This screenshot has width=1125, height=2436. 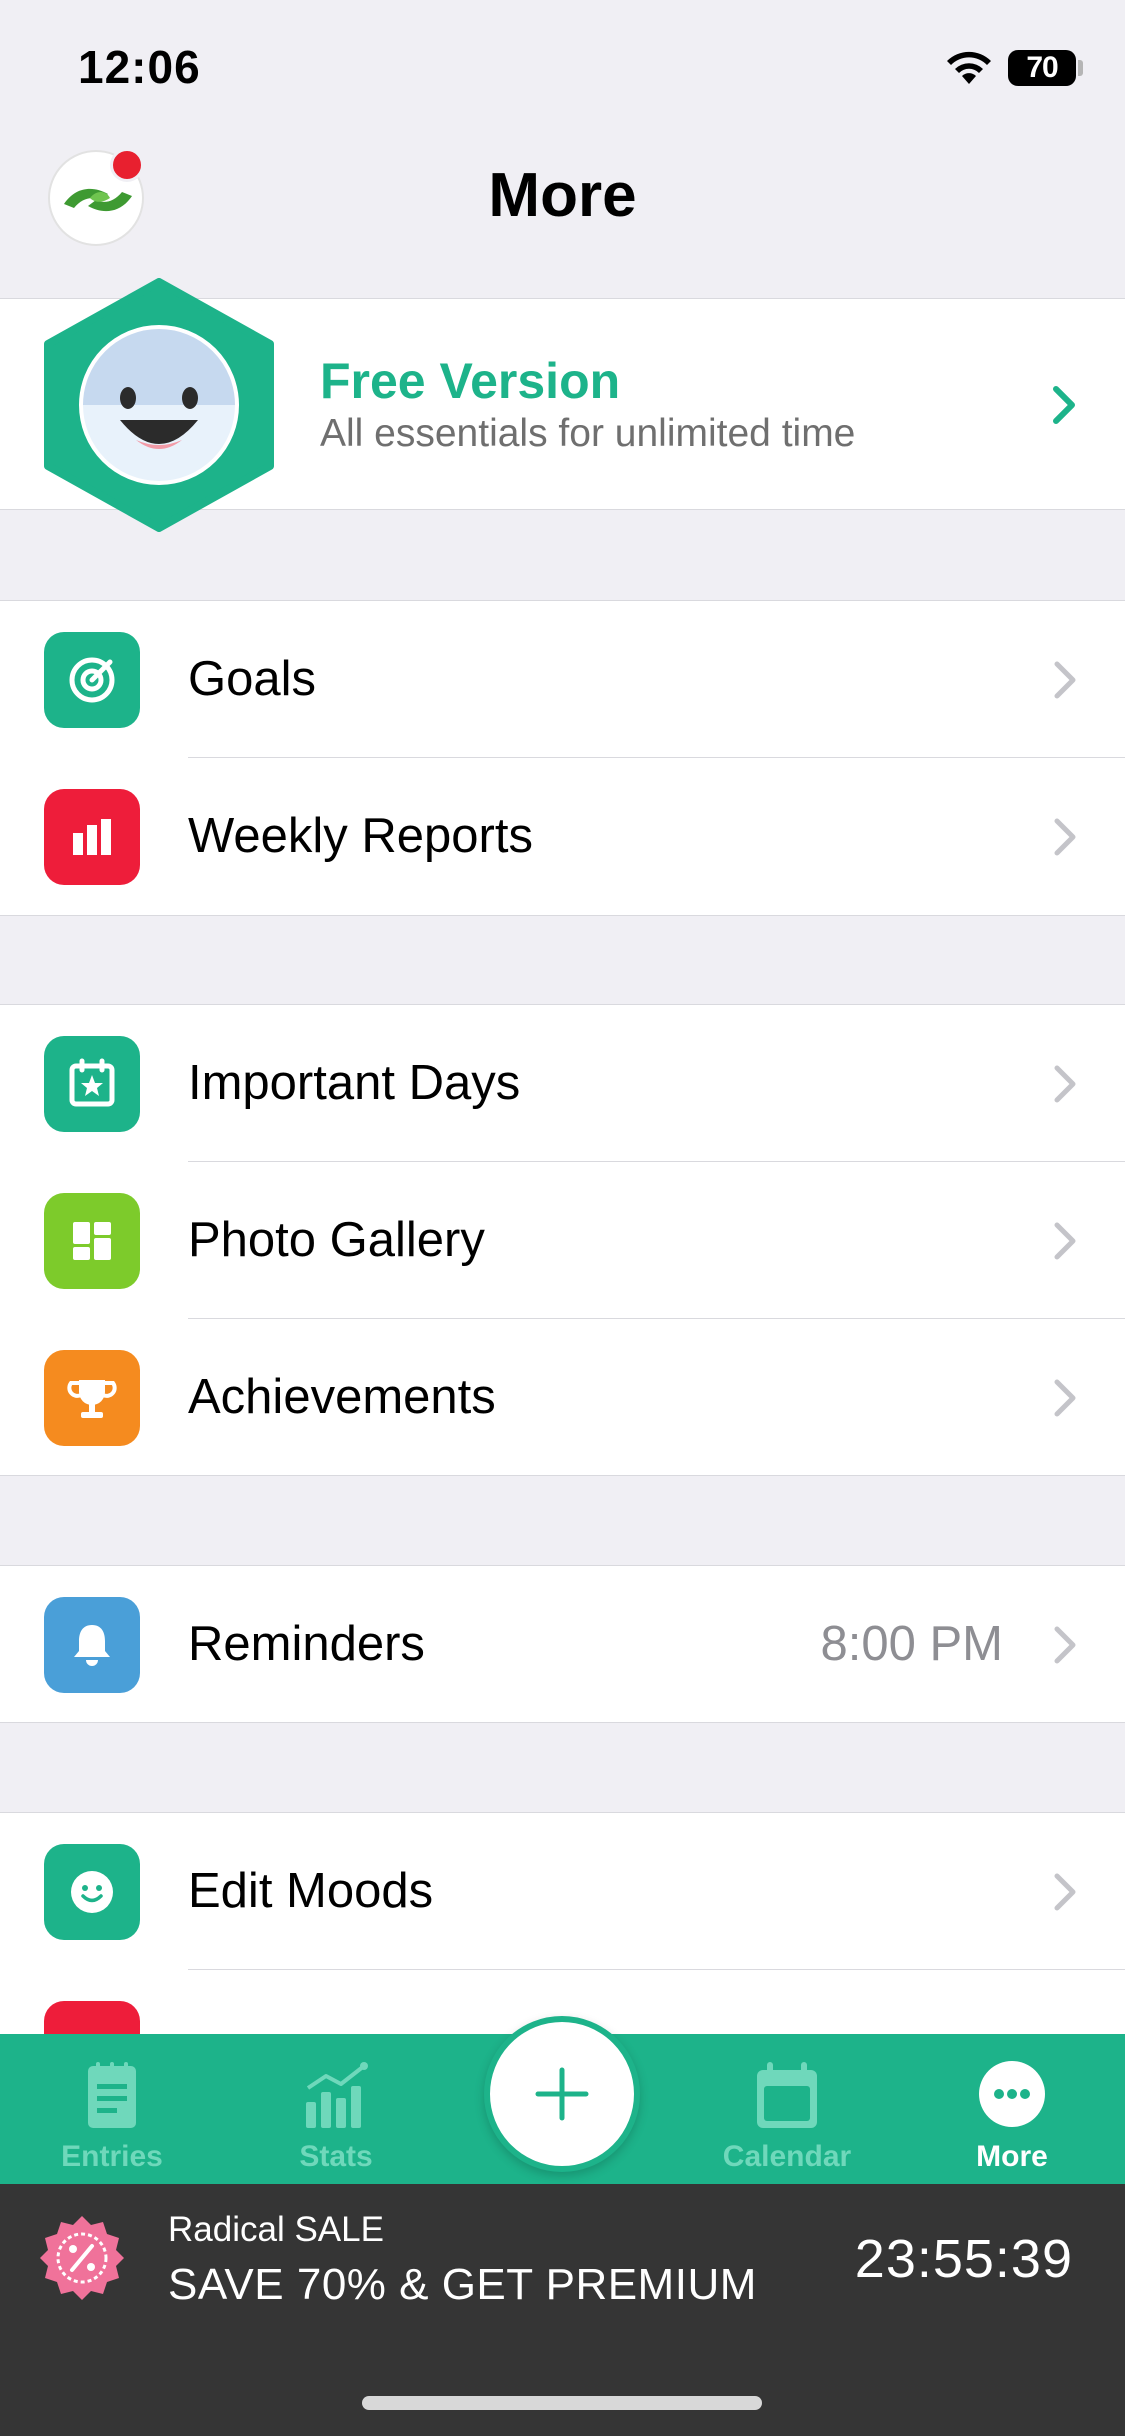 I want to click on list-row-achievements: Achievements, so click(x=562, y=1397).